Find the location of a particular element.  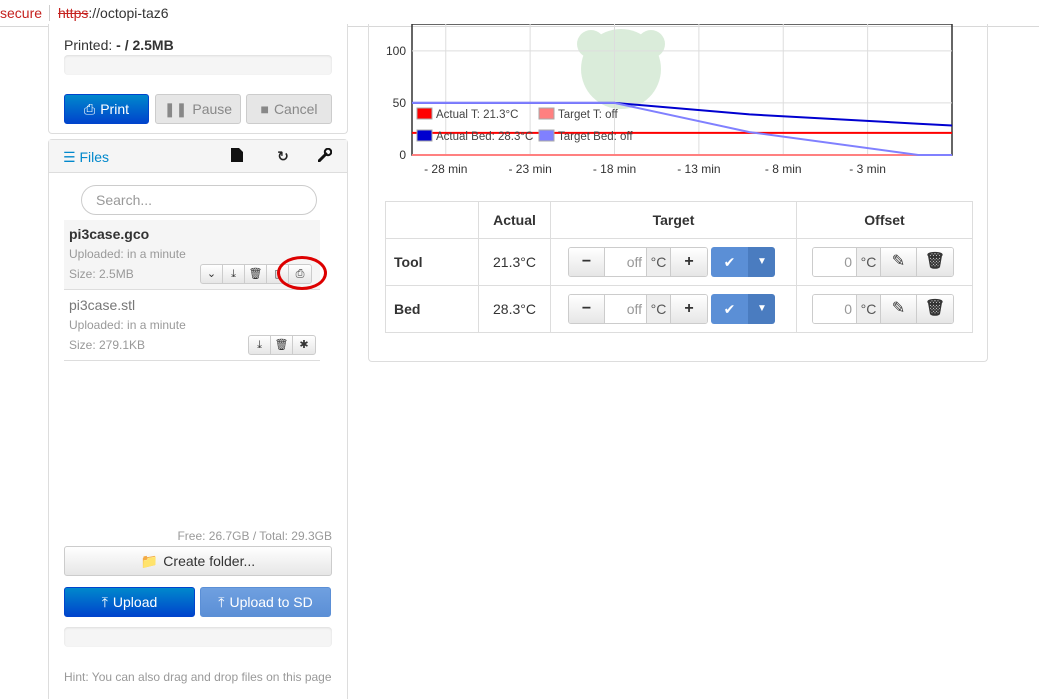

highlight-circle is located at coordinates (302, 273).